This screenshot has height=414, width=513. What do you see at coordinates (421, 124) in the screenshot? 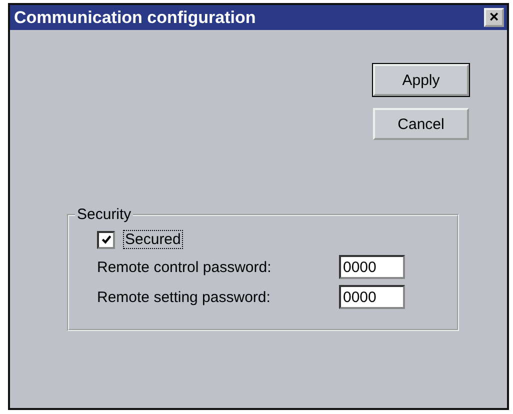
I see `dialog-button: Cancel` at bounding box center [421, 124].